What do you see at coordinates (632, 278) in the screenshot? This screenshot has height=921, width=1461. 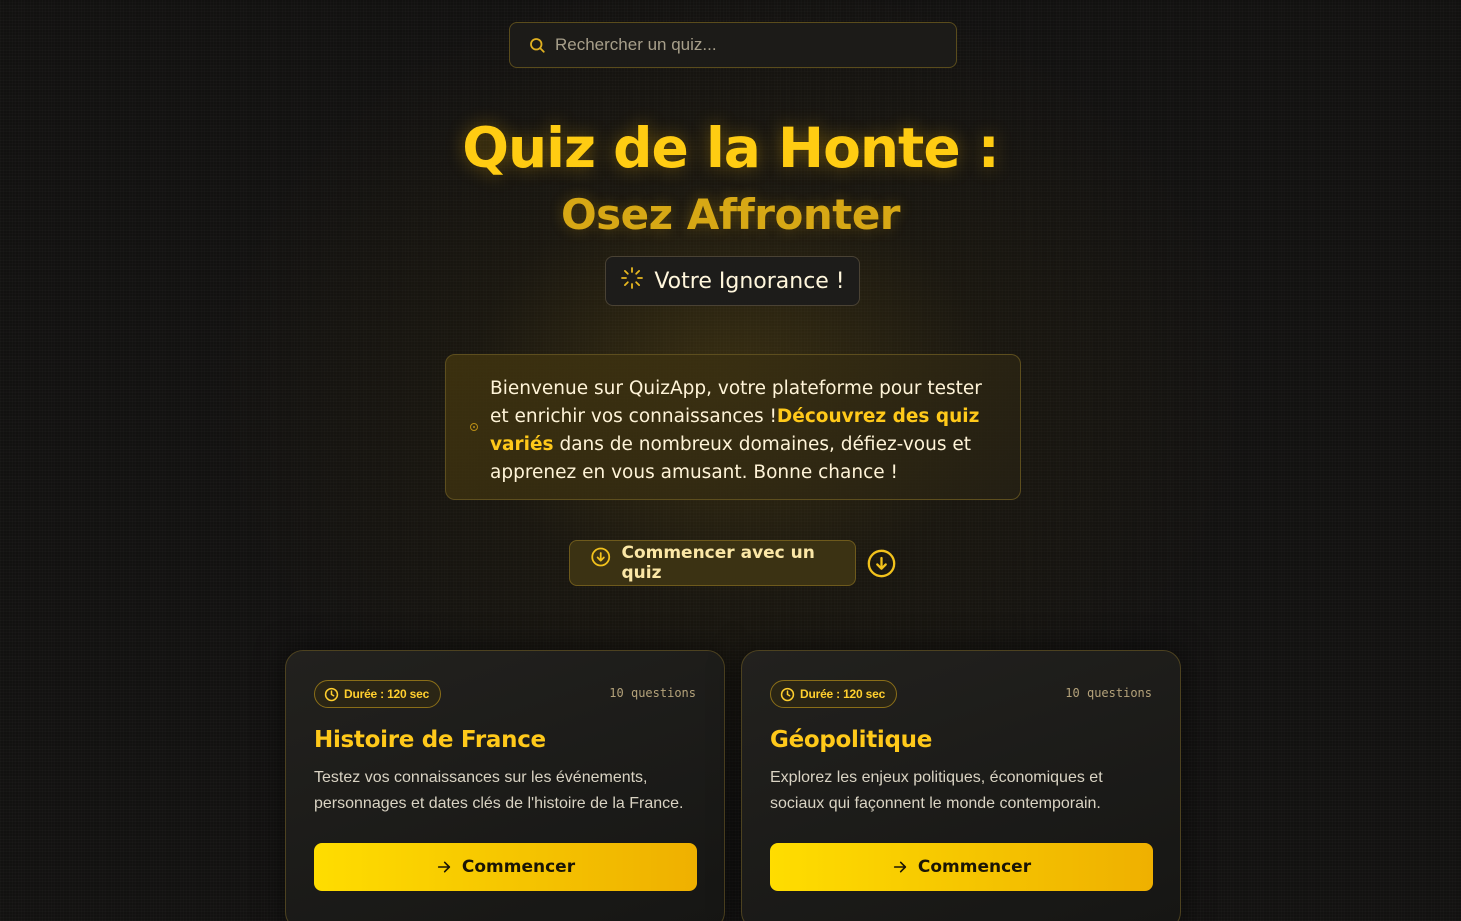 I see `spinner-icon` at bounding box center [632, 278].